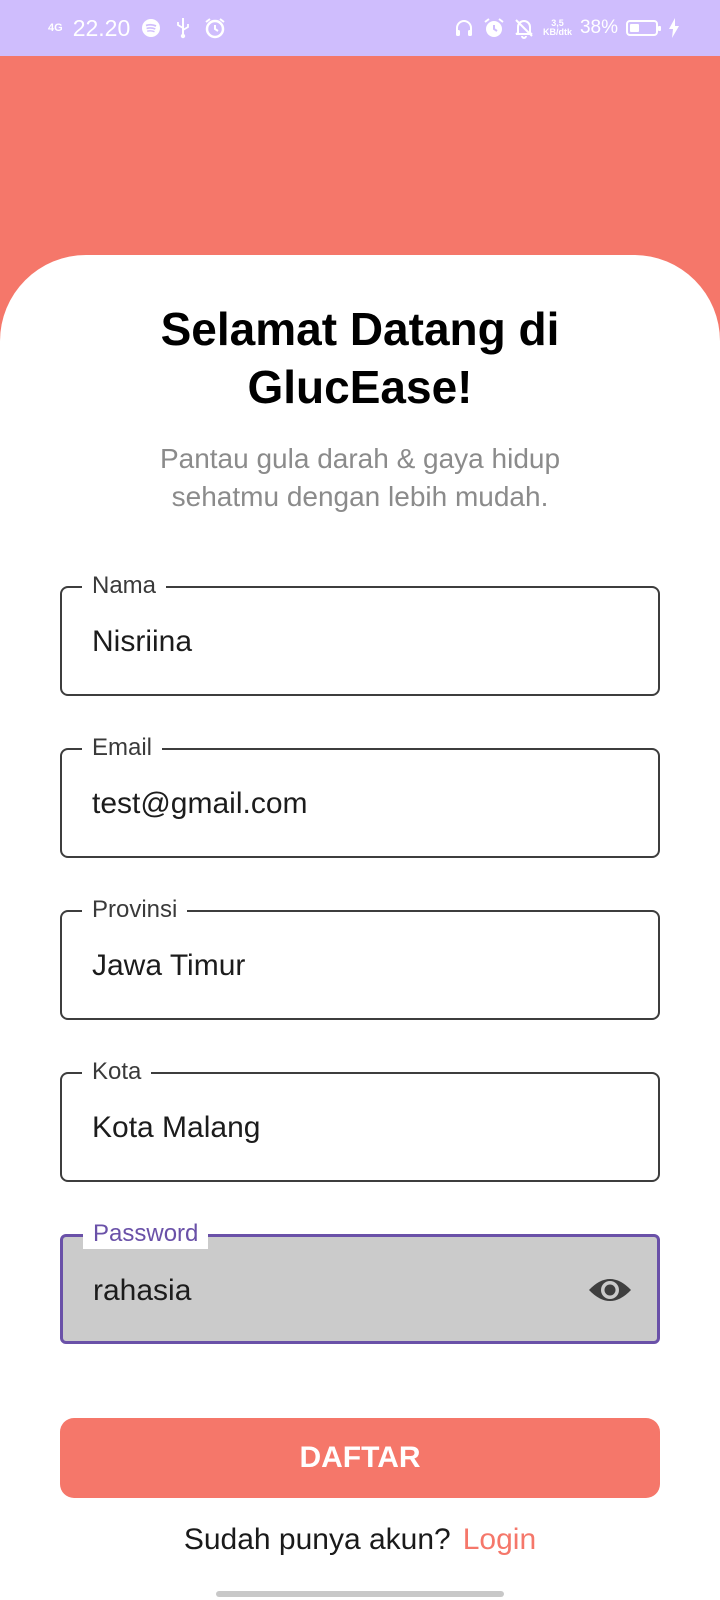  Describe the element at coordinates (135, 910) in the screenshot. I see `province-label: Provinsi` at that location.